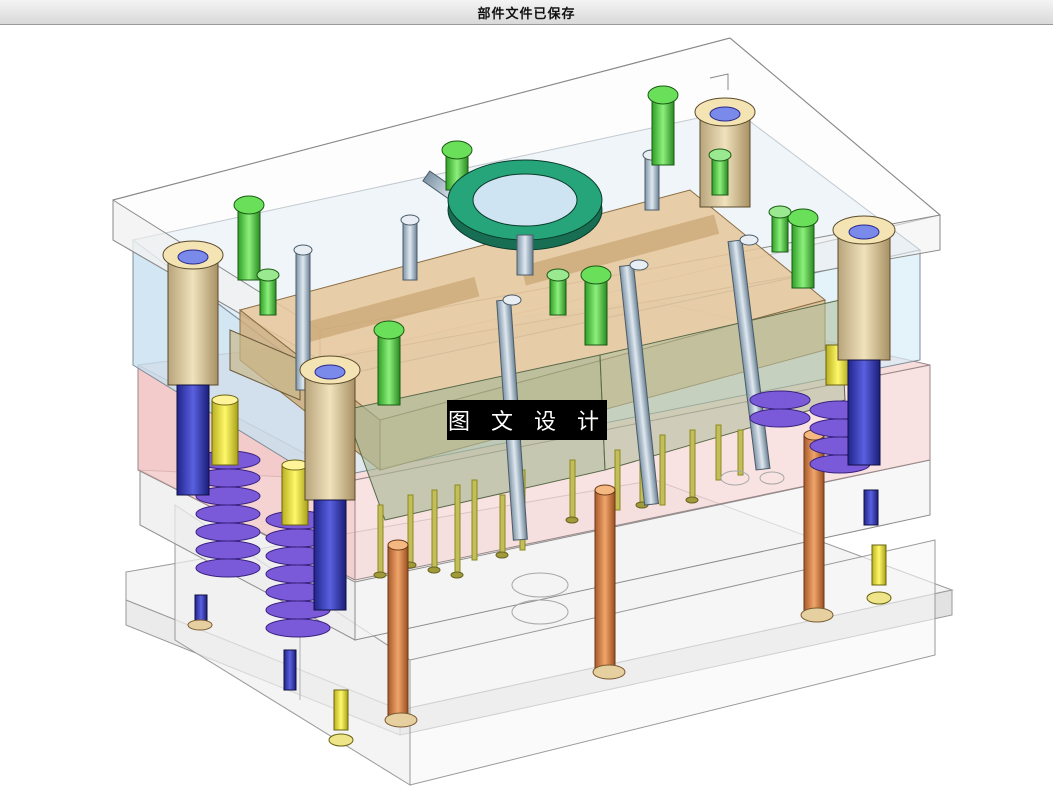 This screenshot has height=791, width=1053. What do you see at coordinates (527, 420) in the screenshot?
I see `watermark-label: 图 文 设 计` at bounding box center [527, 420].